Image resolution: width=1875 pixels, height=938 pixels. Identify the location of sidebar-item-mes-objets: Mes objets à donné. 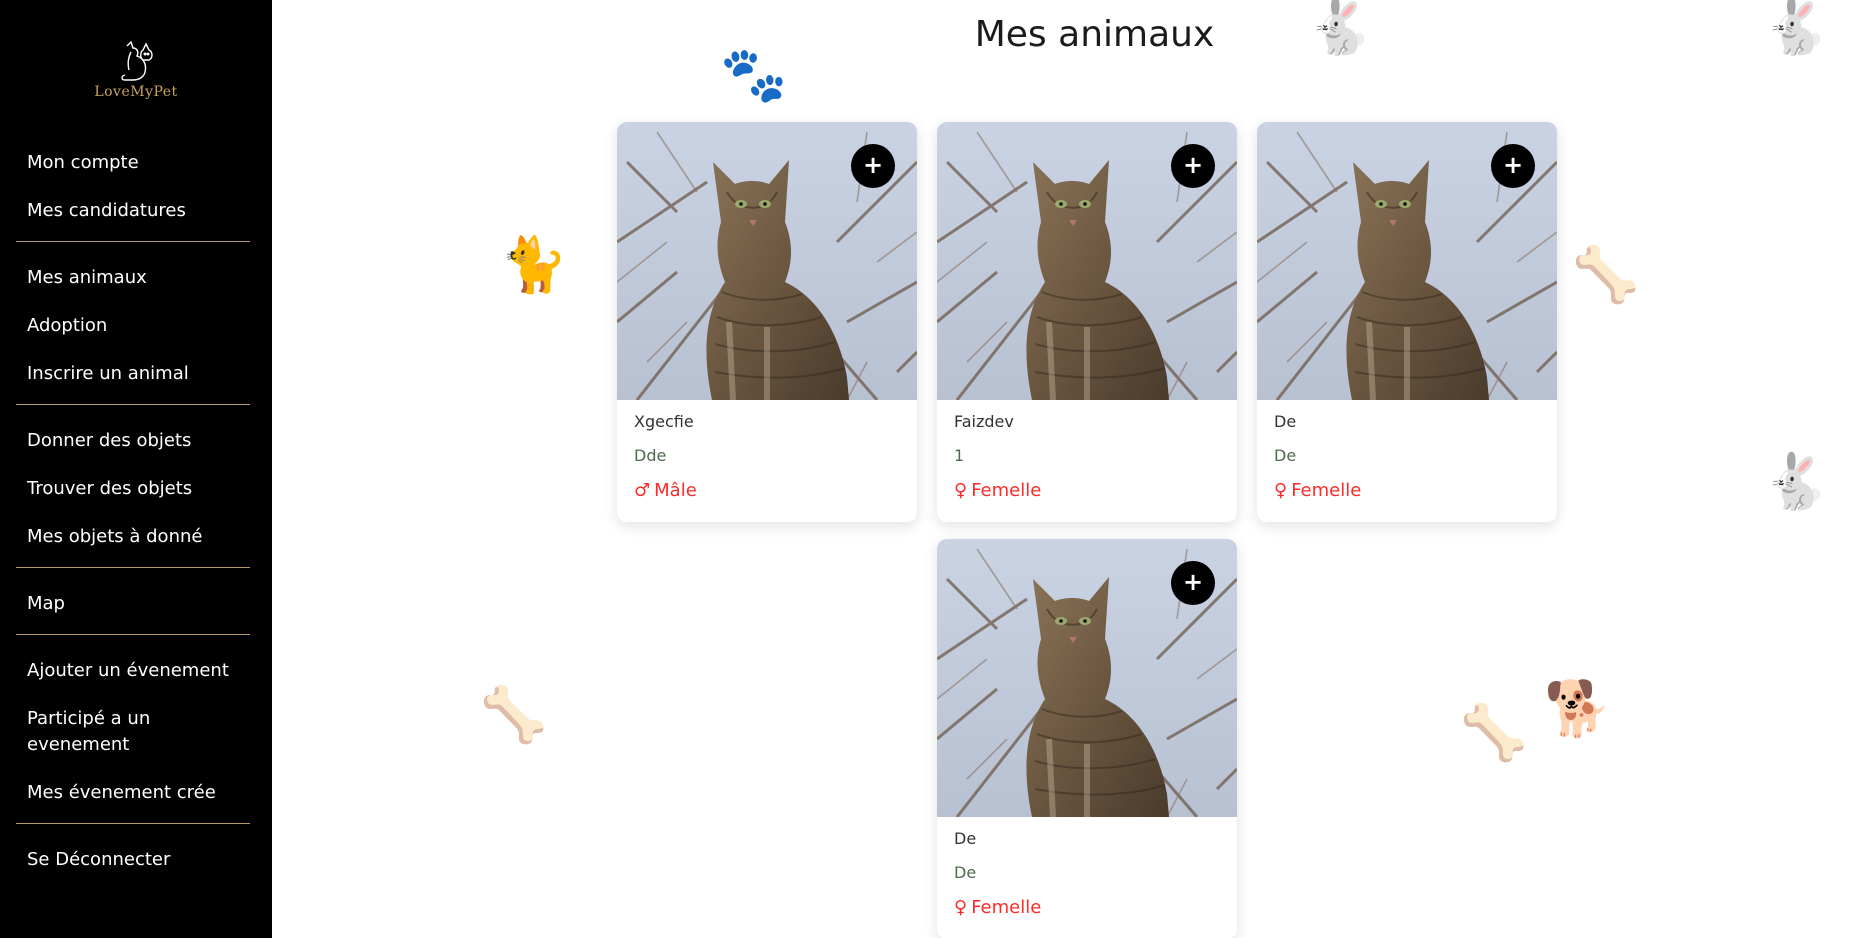
(136, 537).